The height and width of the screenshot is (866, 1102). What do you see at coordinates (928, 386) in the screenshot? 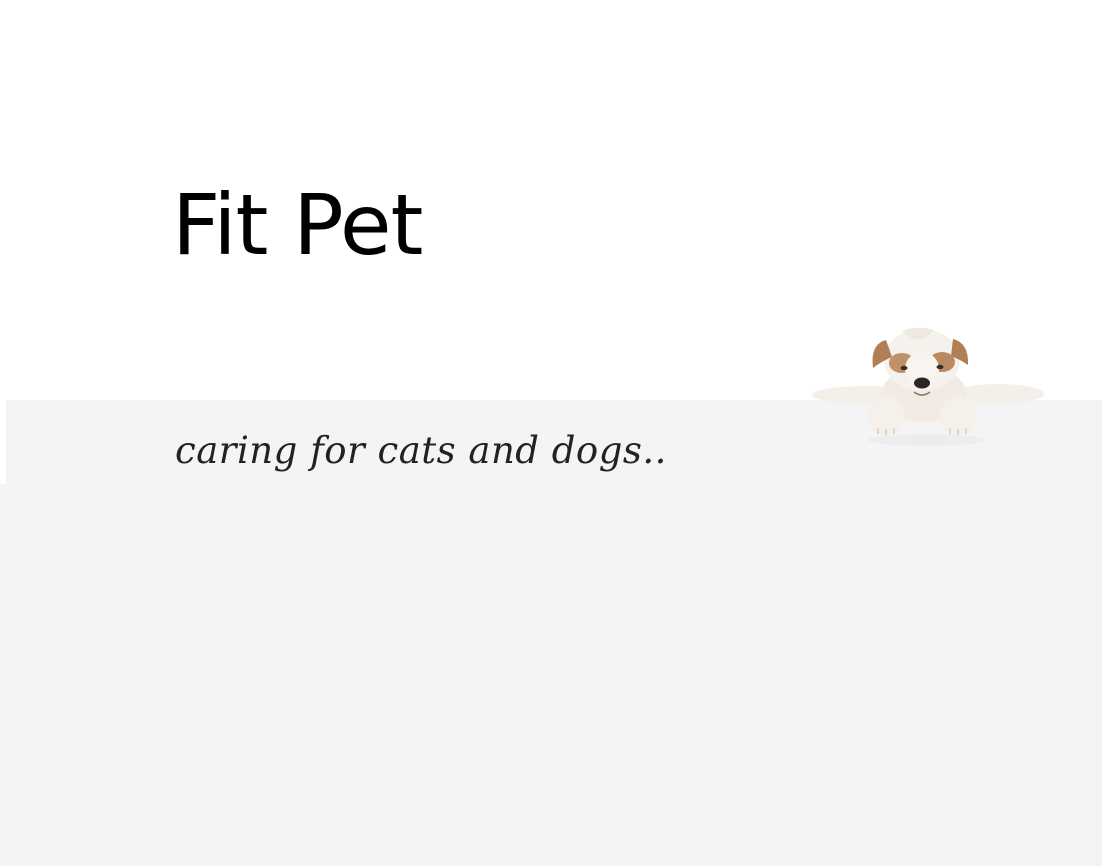
I see `puppy-image` at bounding box center [928, 386].